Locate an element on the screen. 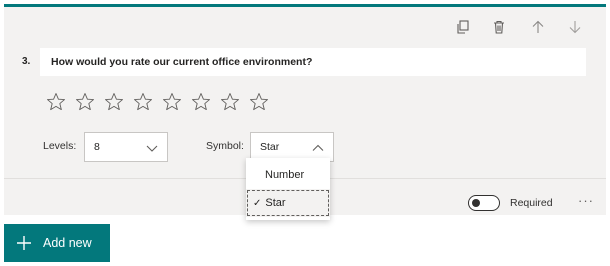 The image size is (610, 266). symbol-dropdown-menu: Number ✓ Star is located at coordinates (288, 189).